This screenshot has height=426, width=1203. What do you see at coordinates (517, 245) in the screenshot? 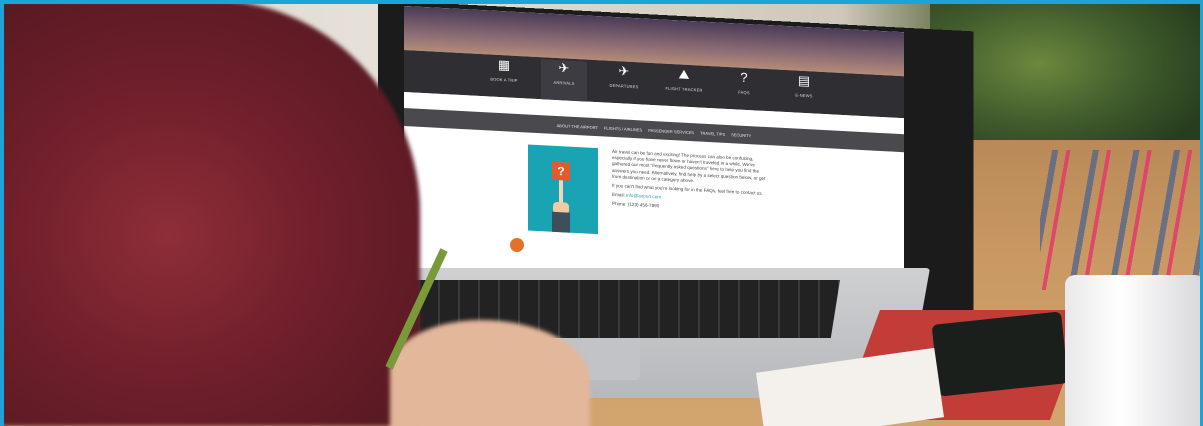
I see `chat-icon` at bounding box center [517, 245].